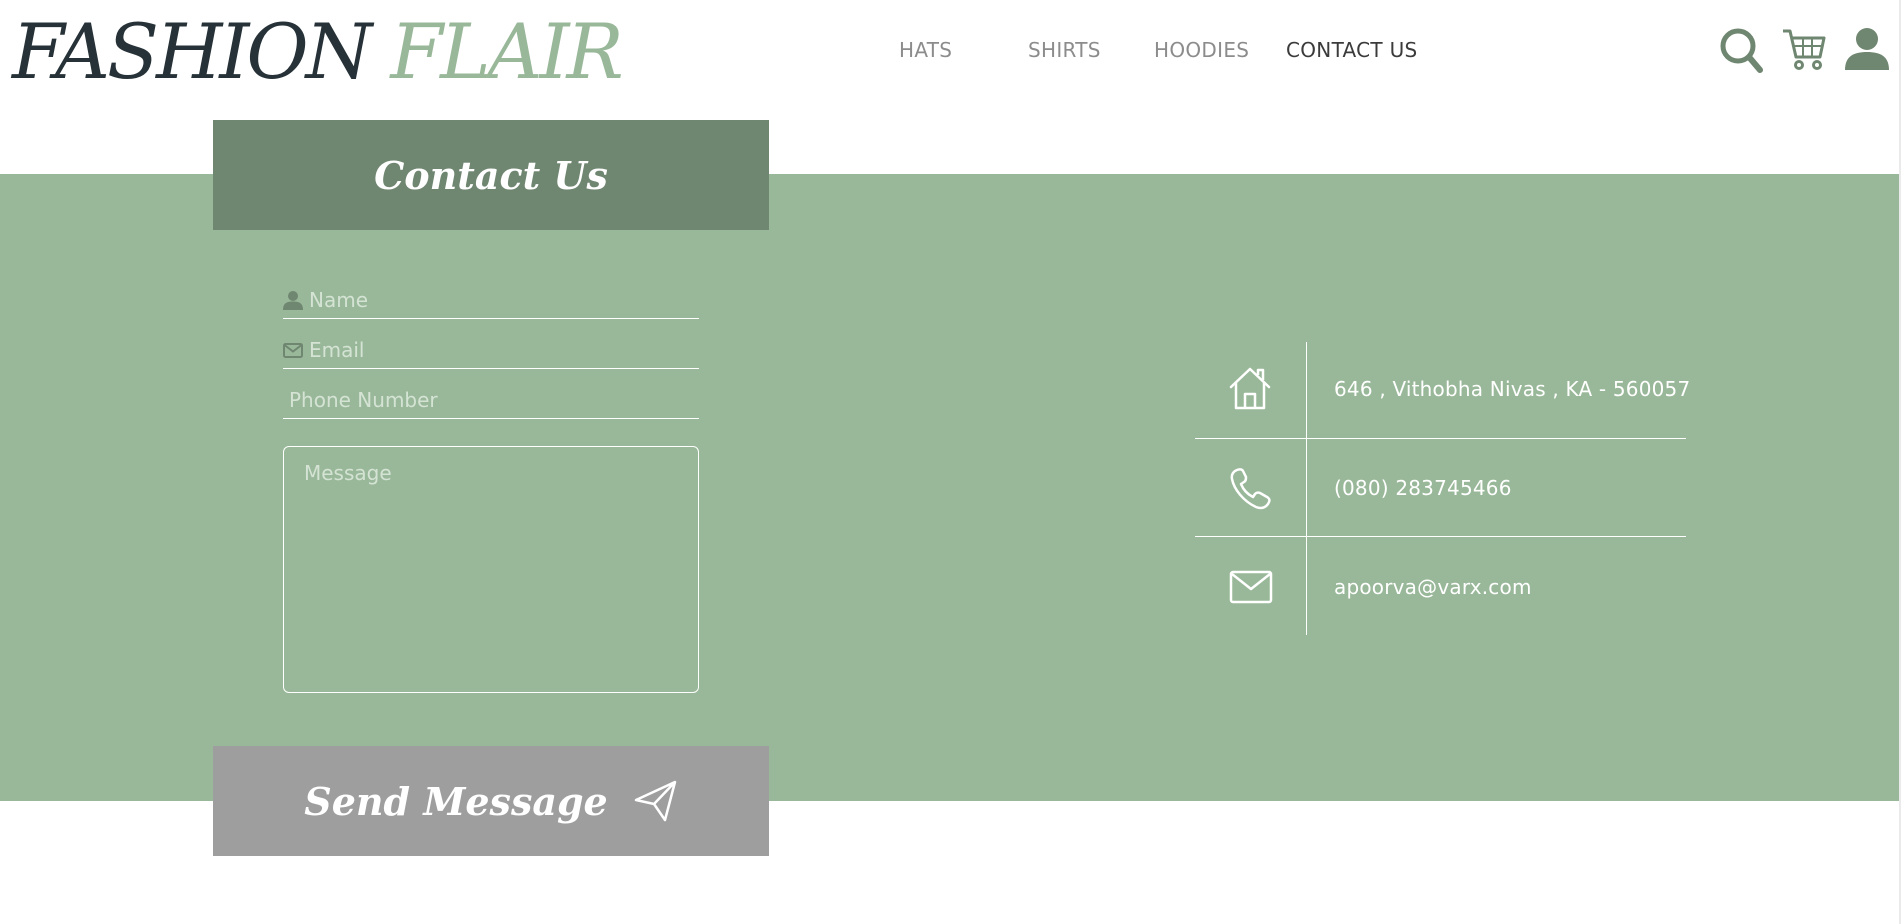 The image size is (1901, 924). What do you see at coordinates (655, 801) in the screenshot?
I see `send-plane-icon` at bounding box center [655, 801].